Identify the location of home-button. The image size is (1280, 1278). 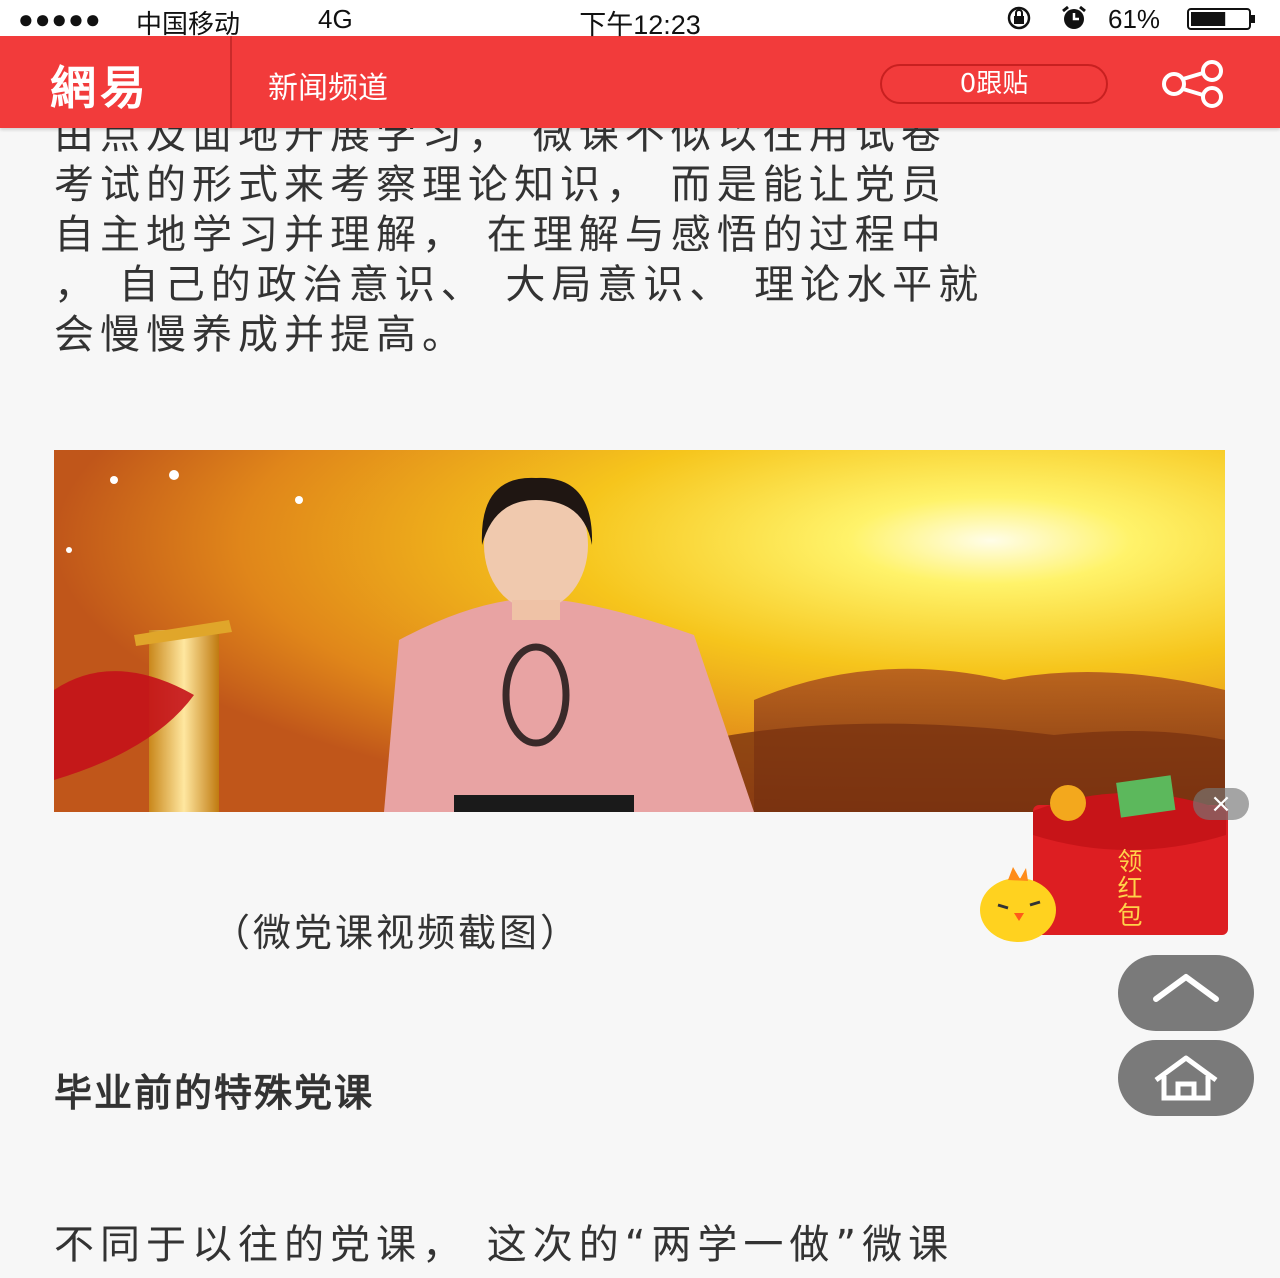
(1186, 1078).